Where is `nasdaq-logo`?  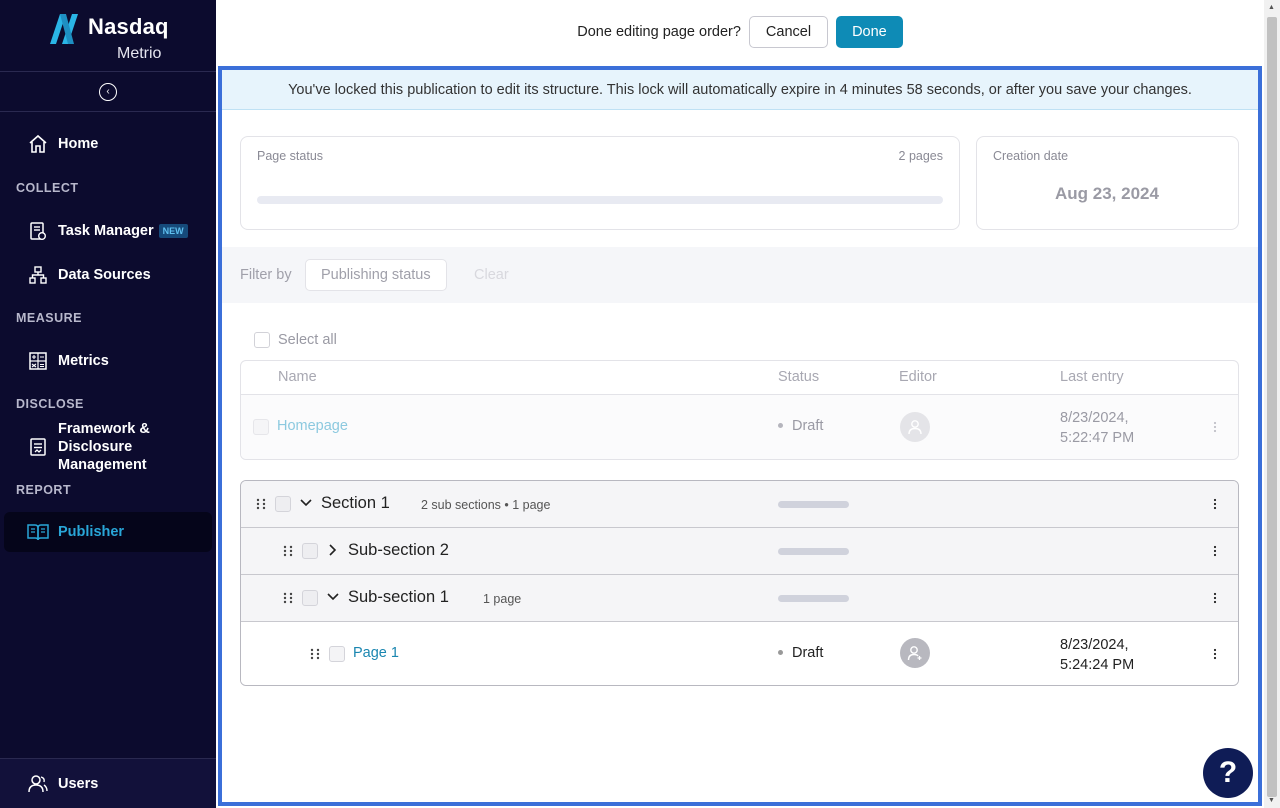 nasdaq-logo is located at coordinates (64, 29).